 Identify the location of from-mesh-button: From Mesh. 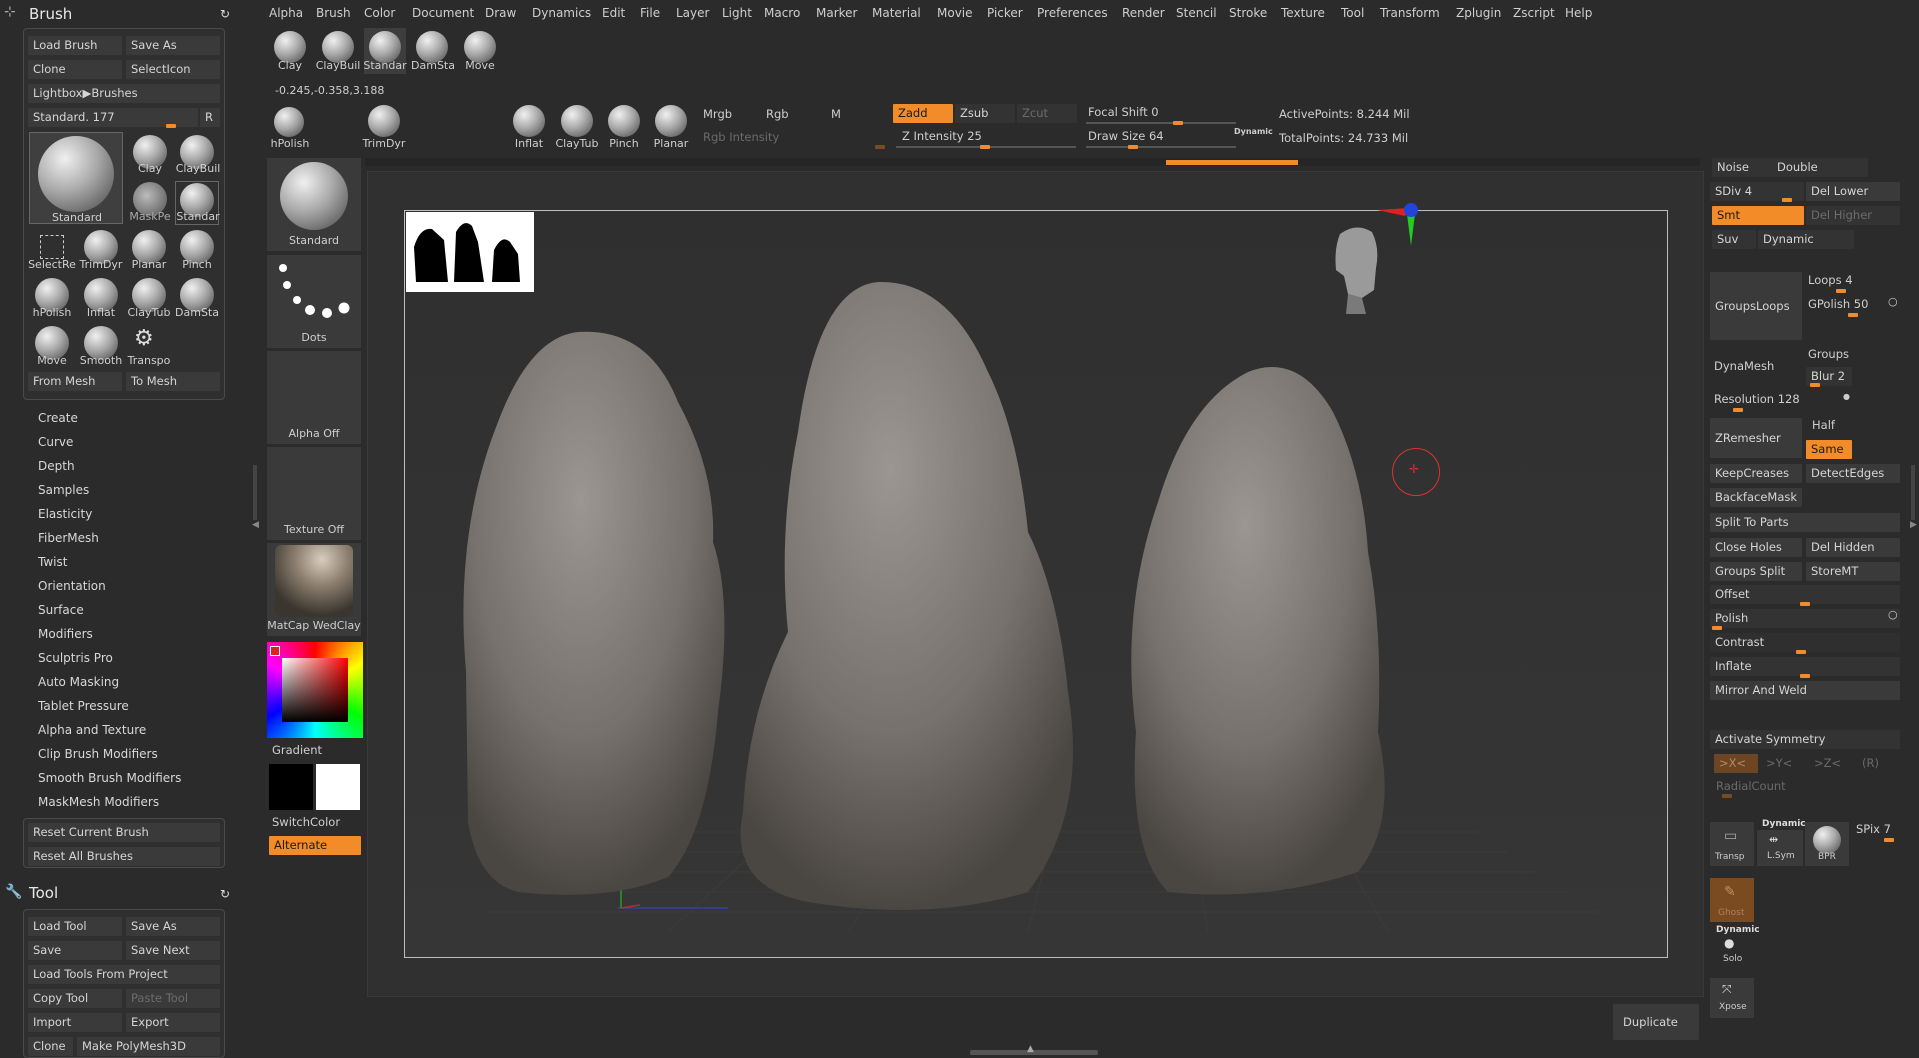
(75, 381).